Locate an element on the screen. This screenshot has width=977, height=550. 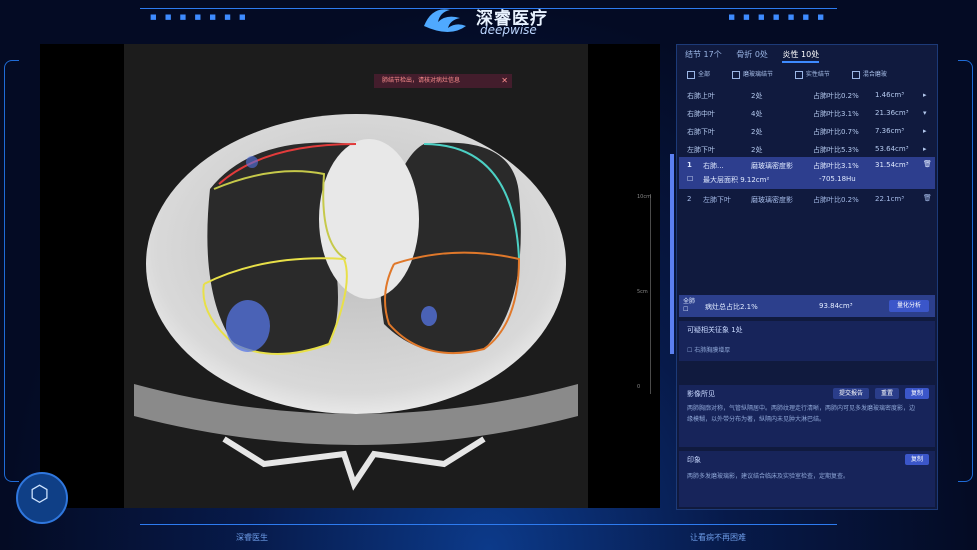
lobe-volume: 7.36cm³ is located at coordinates (890, 131).